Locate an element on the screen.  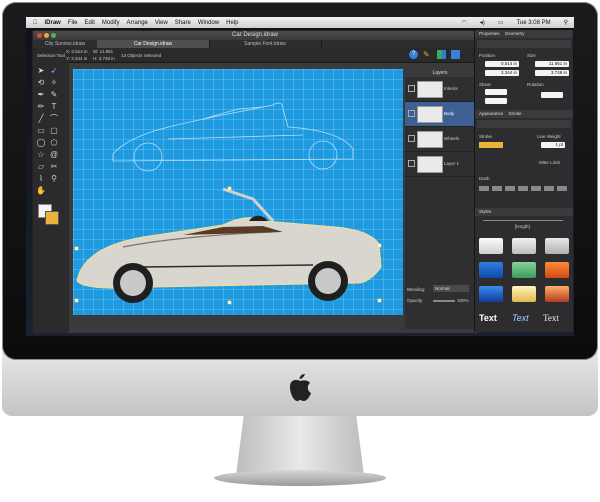
rotate-tool-icon: ⟲ is located at coordinates (41, 83).